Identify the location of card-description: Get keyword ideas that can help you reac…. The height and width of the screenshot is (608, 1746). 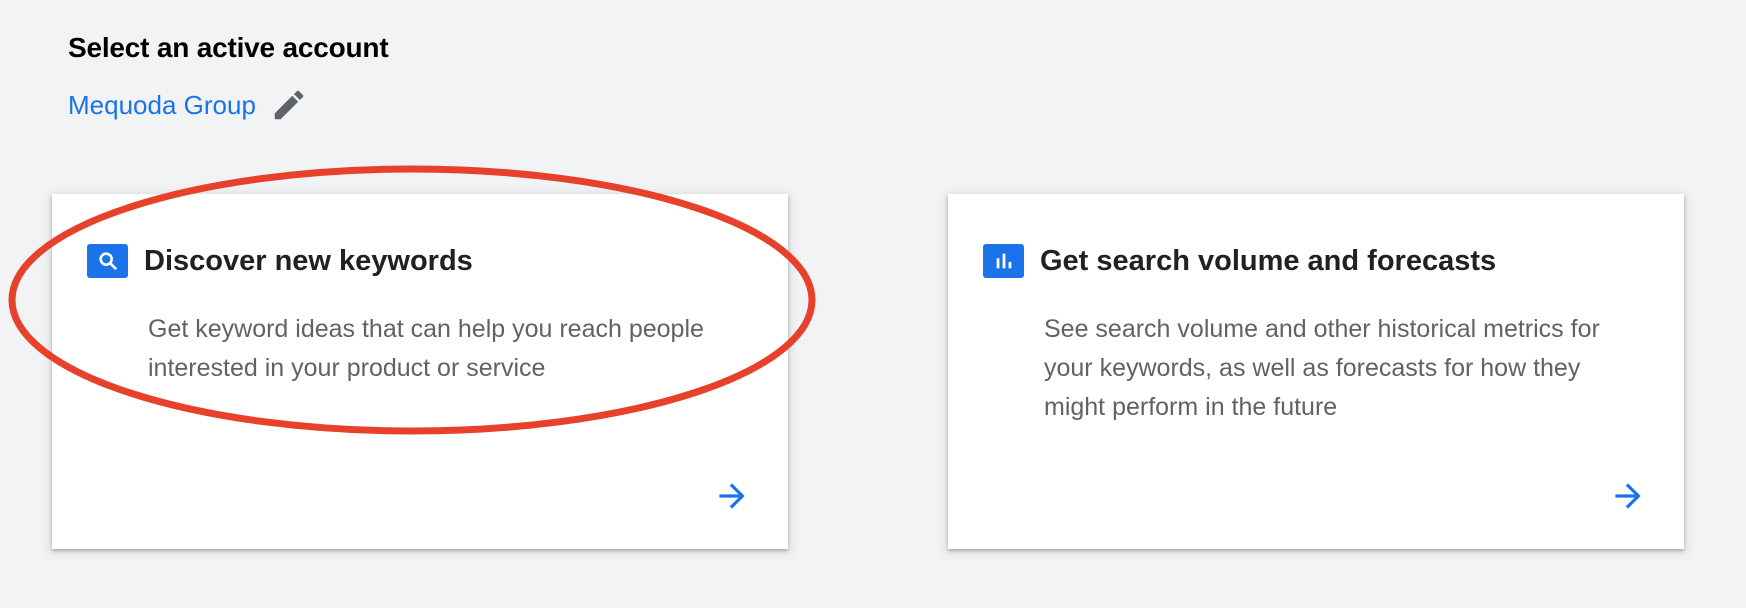
(426, 348).